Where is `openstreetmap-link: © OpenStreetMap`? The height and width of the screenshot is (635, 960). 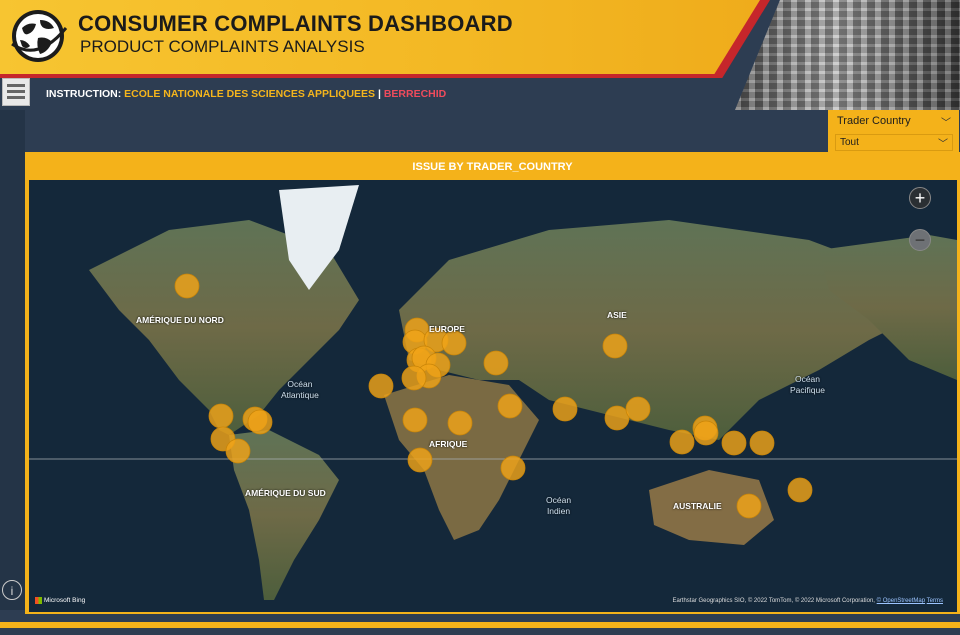 openstreetmap-link: © OpenStreetMap is located at coordinates (901, 601).